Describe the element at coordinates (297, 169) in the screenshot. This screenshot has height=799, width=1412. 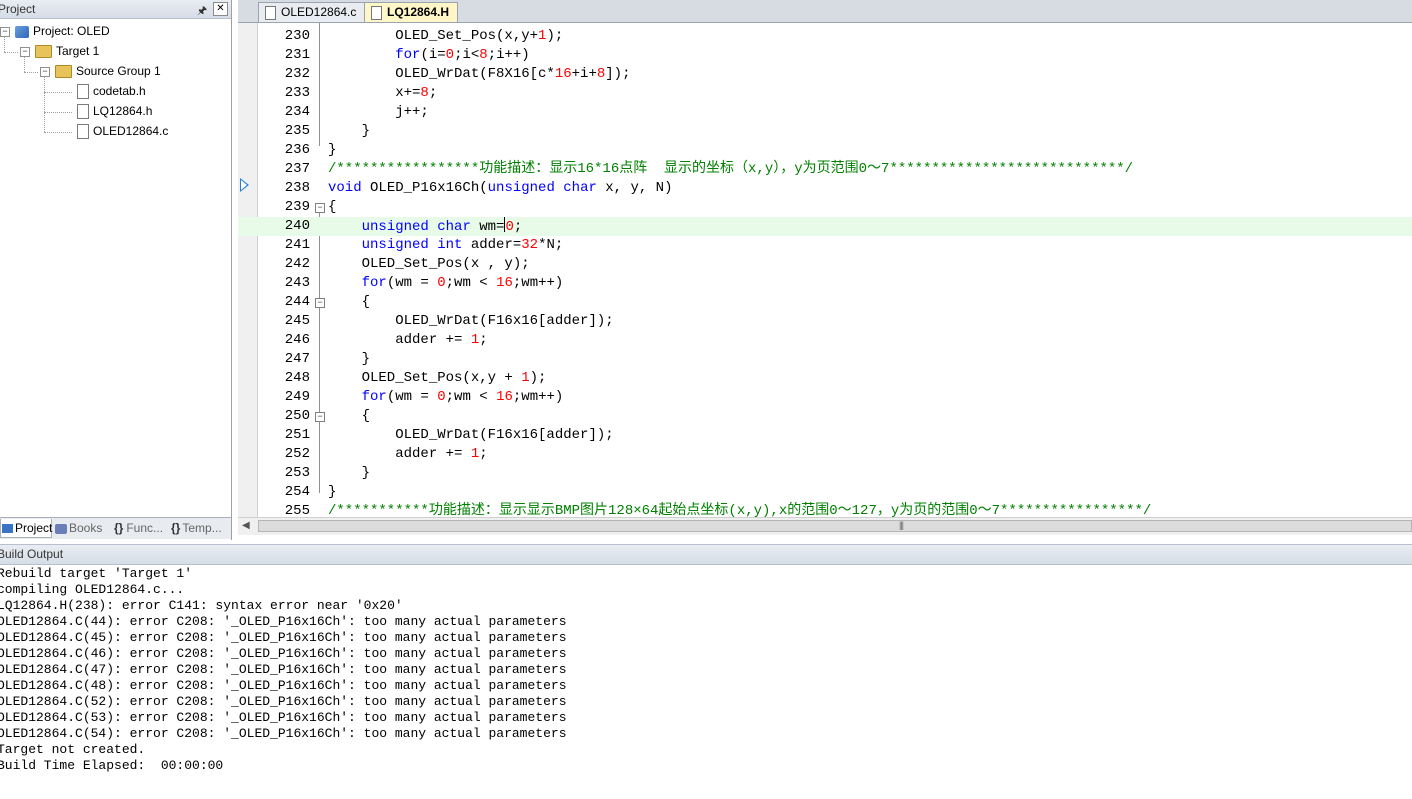
I see `line-number: 237` at that location.